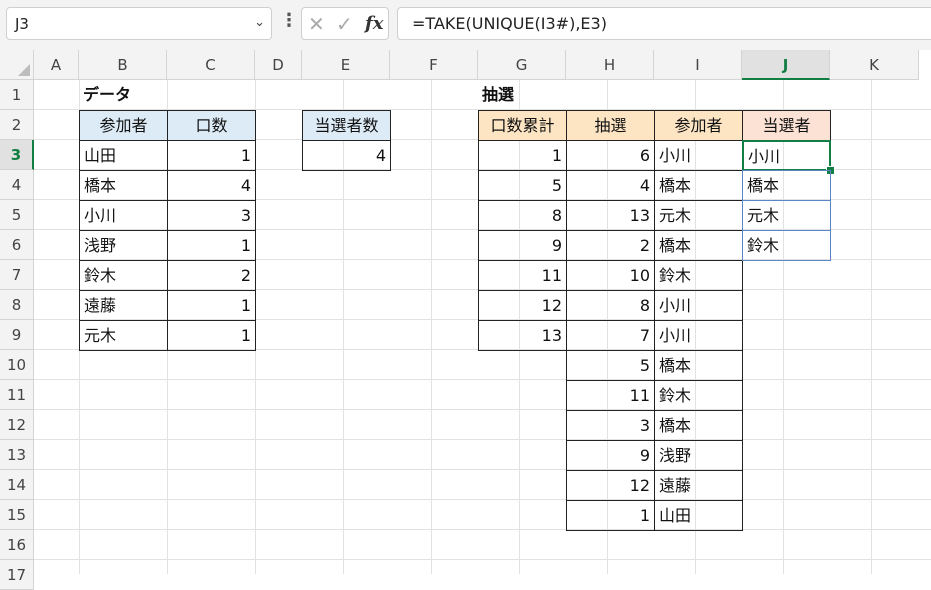  Describe the element at coordinates (17, 545) in the screenshot. I see `row-header-16: 16` at that location.